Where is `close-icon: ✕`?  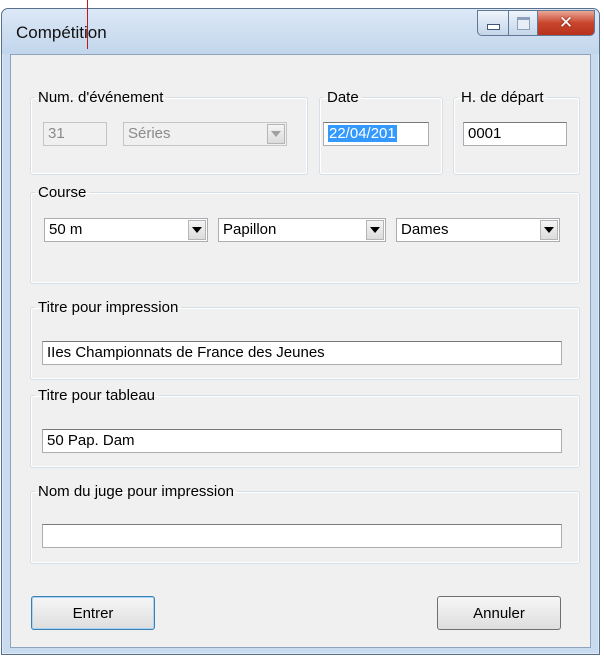 close-icon: ✕ is located at coordinates (566, 23).